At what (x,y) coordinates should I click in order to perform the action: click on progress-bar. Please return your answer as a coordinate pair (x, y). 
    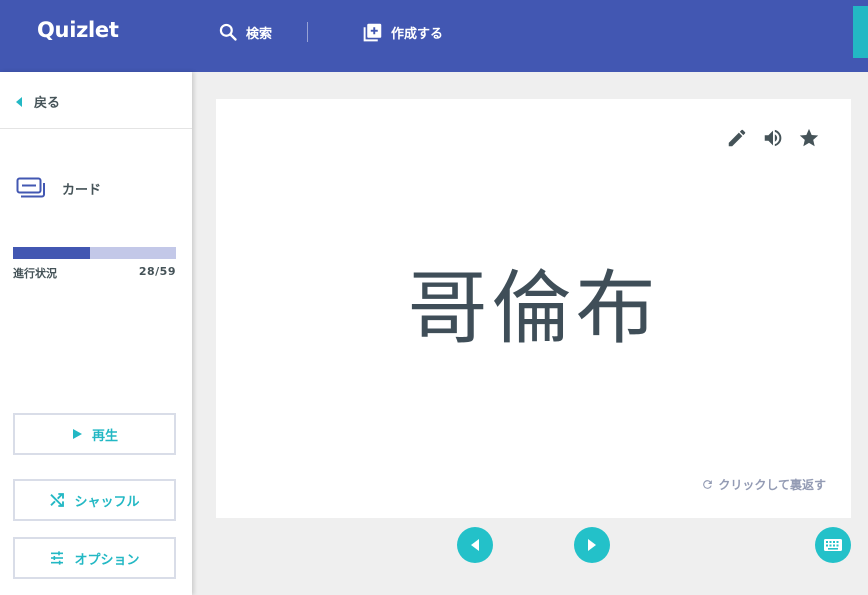
    Looking at the image, I should click on (94, 253).